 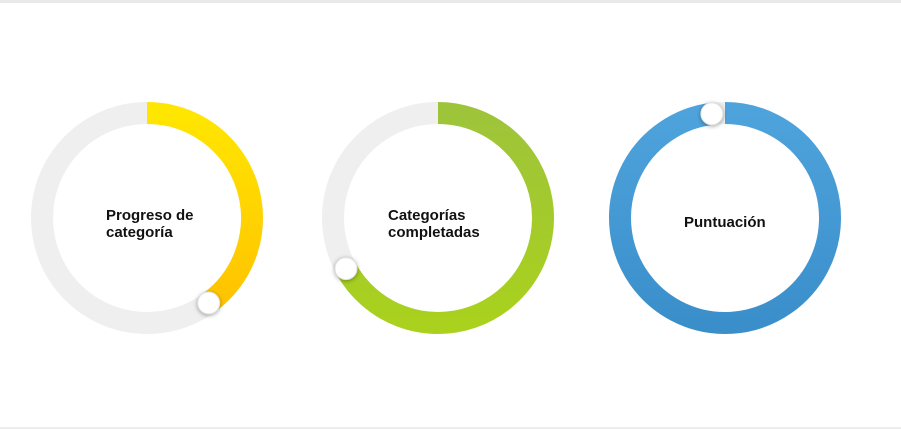 I want to click on gauge-label: Categorías completadas, so click(x=434, y=224).